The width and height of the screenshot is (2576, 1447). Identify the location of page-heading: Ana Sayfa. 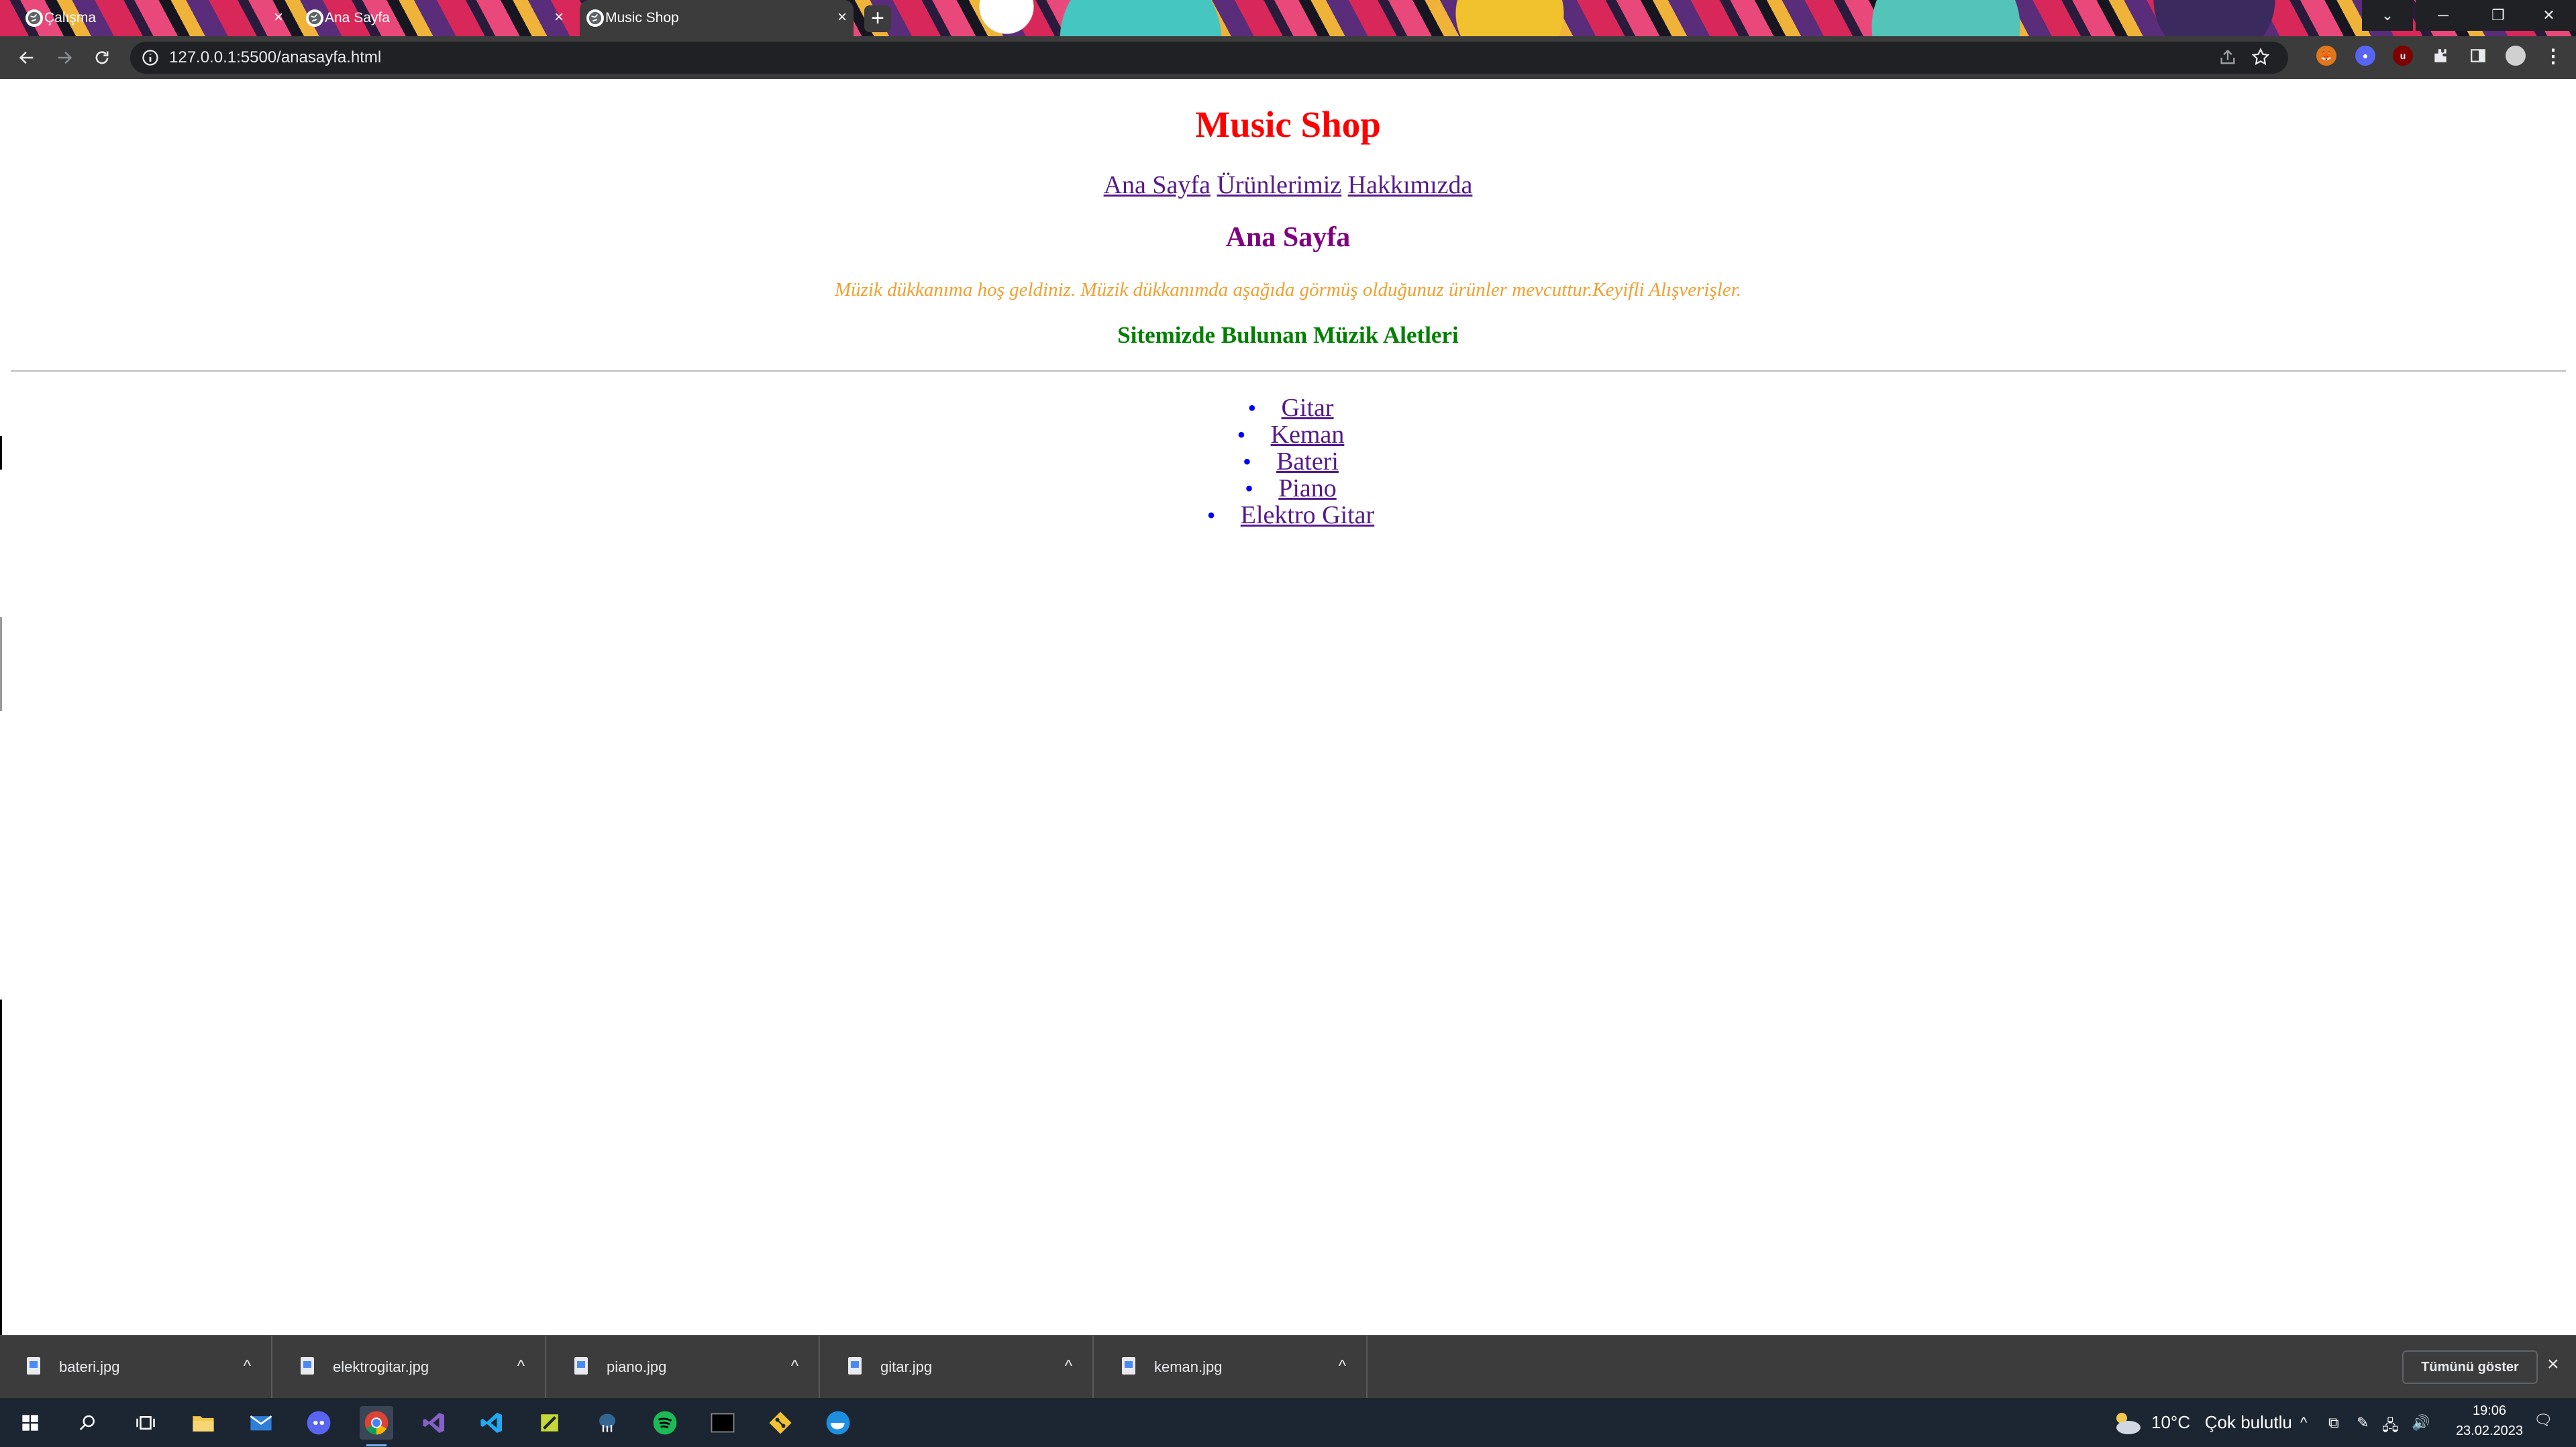
(1288, 238).